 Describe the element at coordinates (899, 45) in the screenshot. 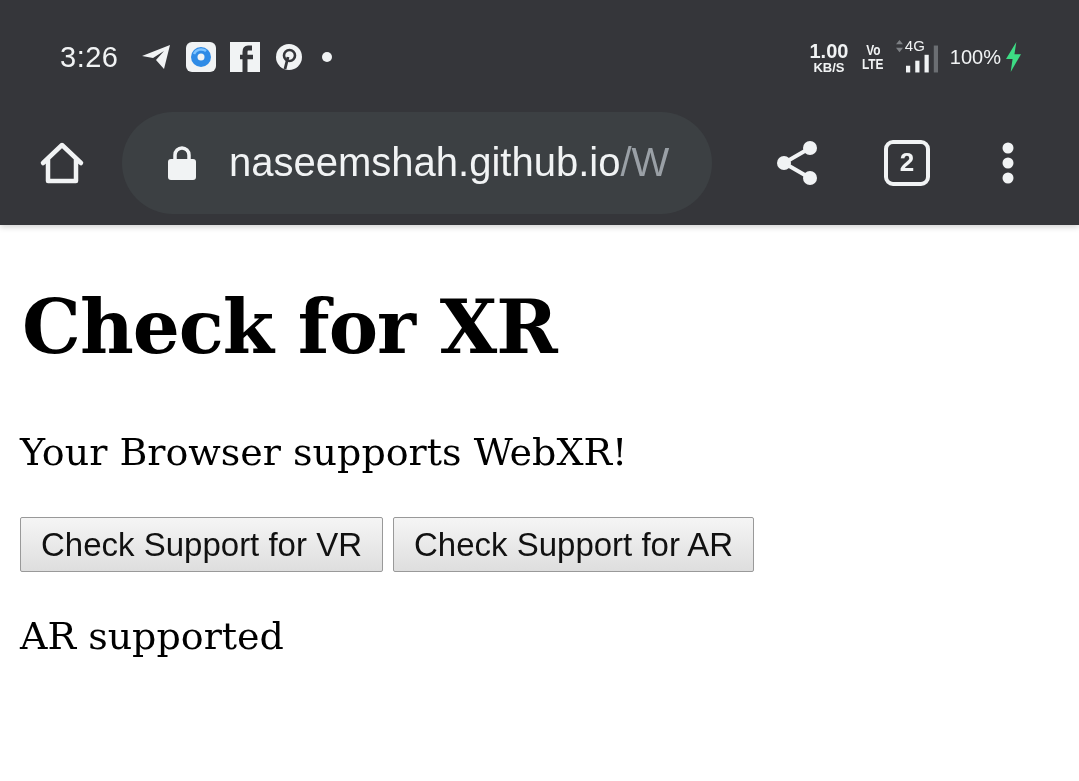

I see `up-down-arrows-icon` at that location.